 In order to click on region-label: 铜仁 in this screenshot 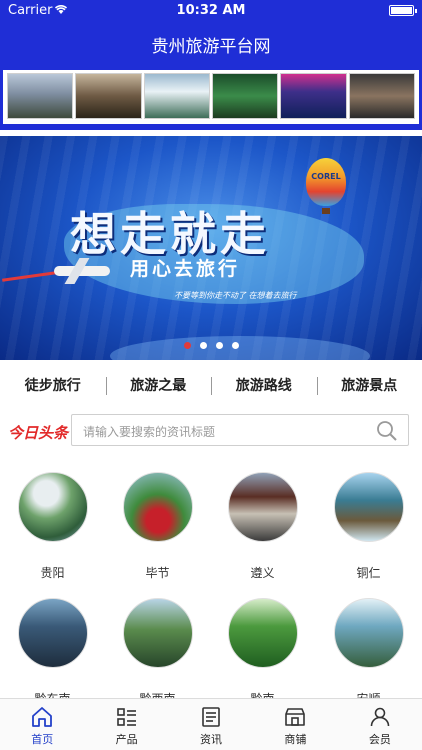, I will do `click(368, 573)`.